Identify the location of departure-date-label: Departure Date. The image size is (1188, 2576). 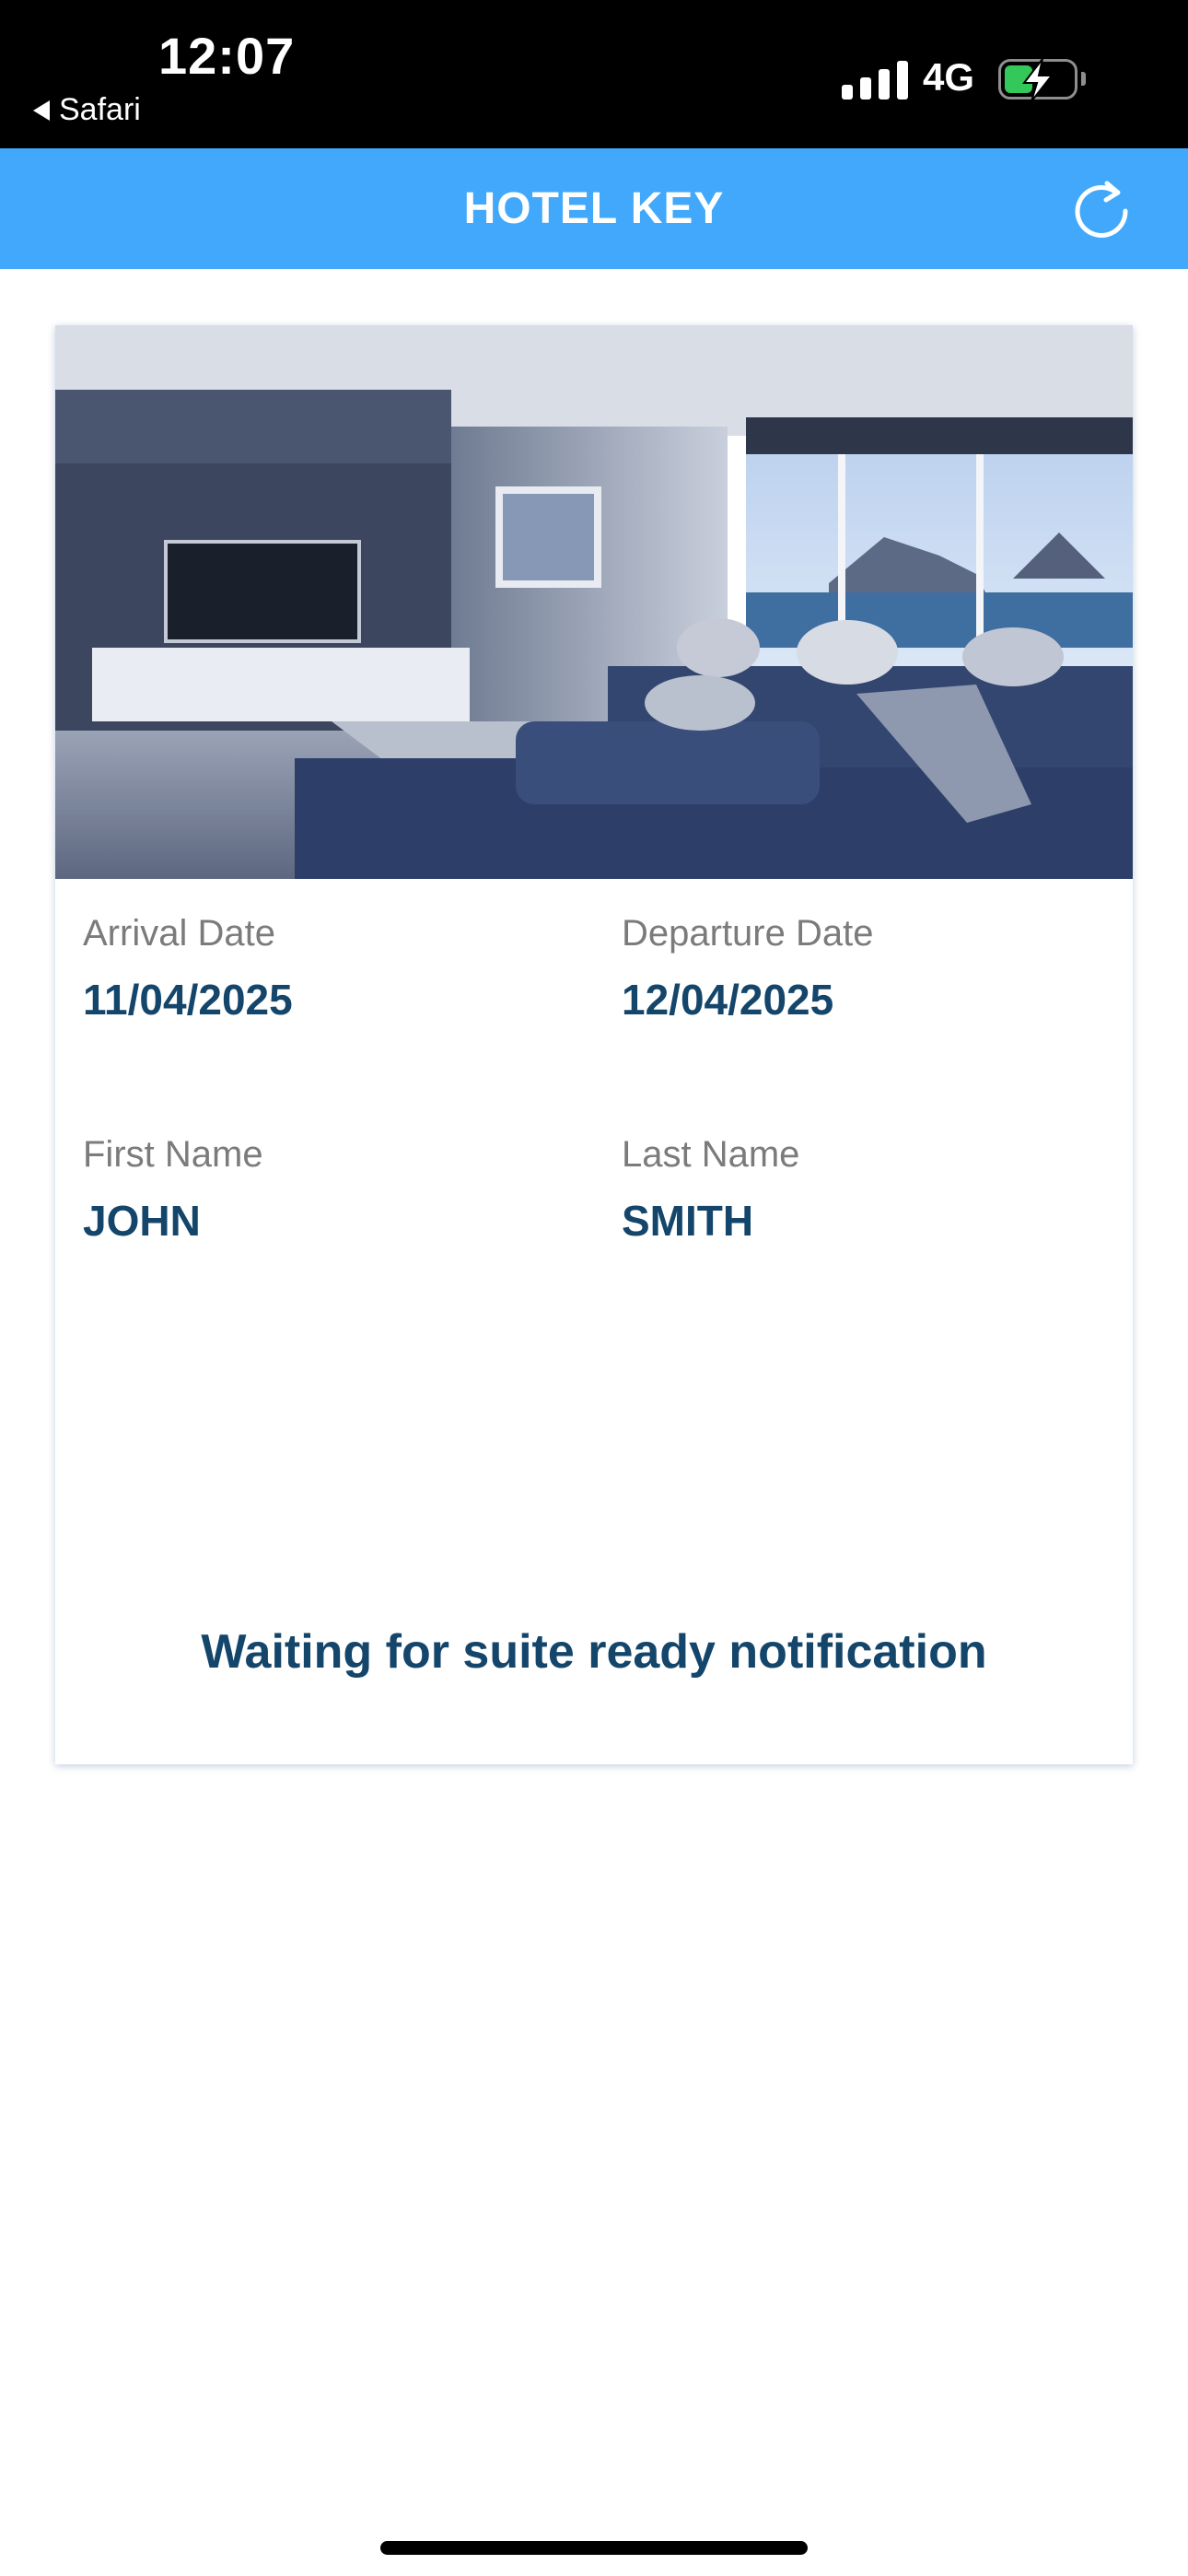
(748, 933).